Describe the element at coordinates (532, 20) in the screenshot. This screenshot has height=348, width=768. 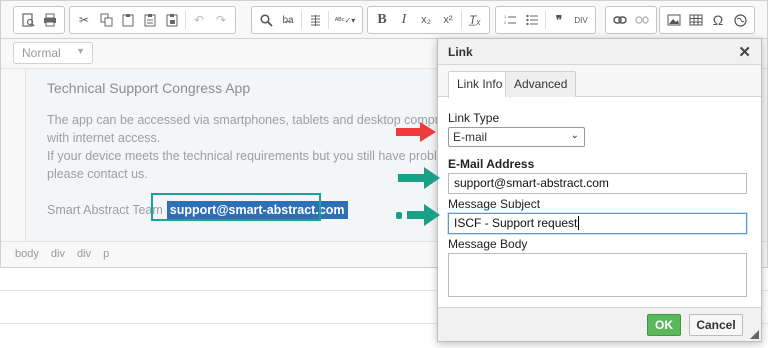
I see `bulleted-list-icon` at that location.